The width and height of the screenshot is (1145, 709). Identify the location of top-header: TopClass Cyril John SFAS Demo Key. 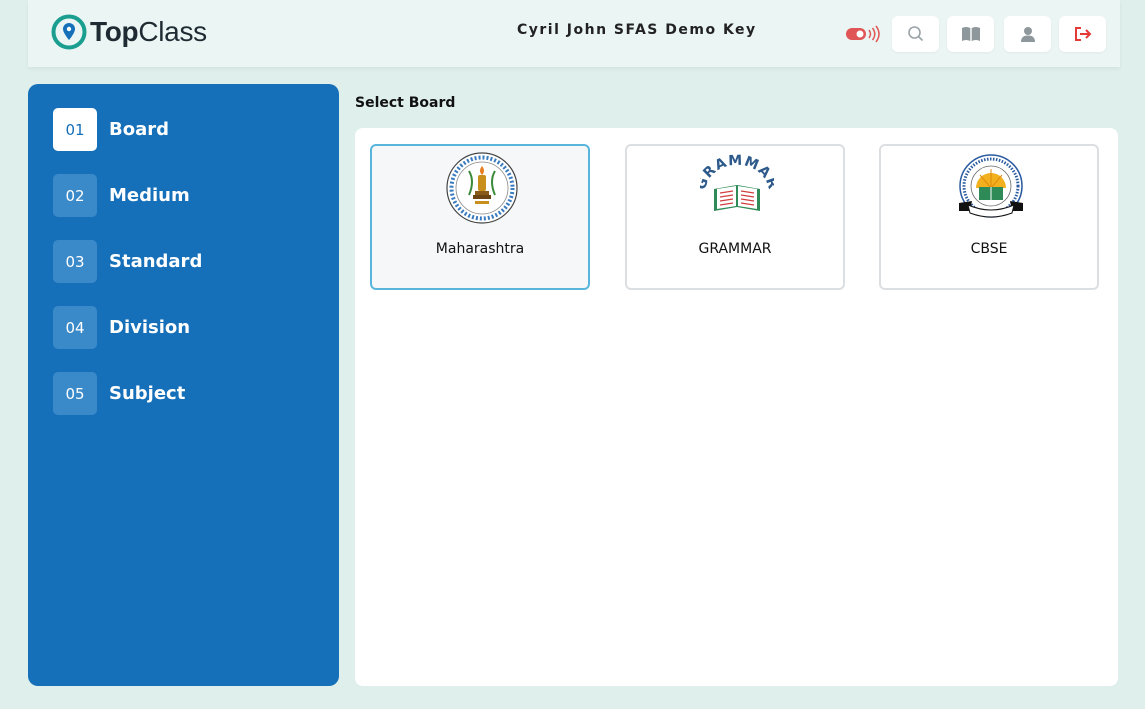
(574, 33).